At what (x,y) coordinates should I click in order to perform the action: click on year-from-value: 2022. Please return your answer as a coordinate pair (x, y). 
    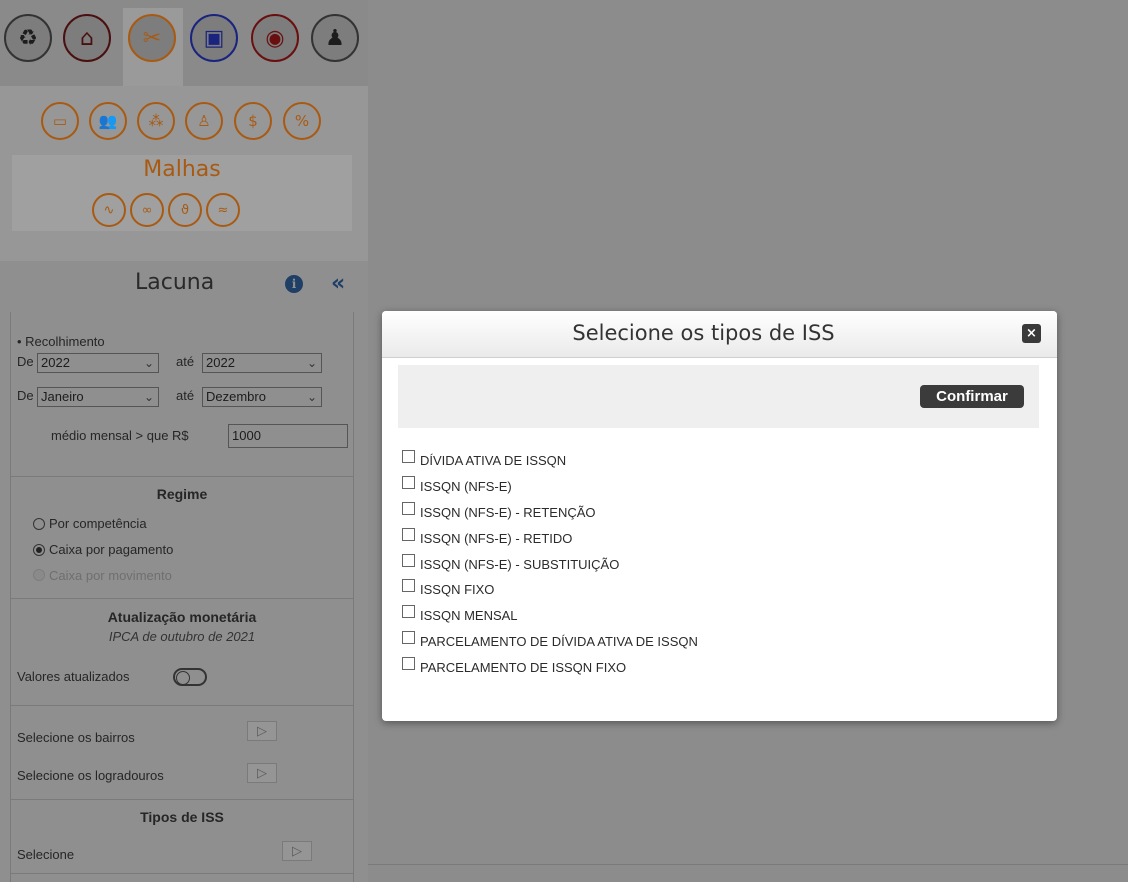
    Looking at the image, I should click on (55, 362).